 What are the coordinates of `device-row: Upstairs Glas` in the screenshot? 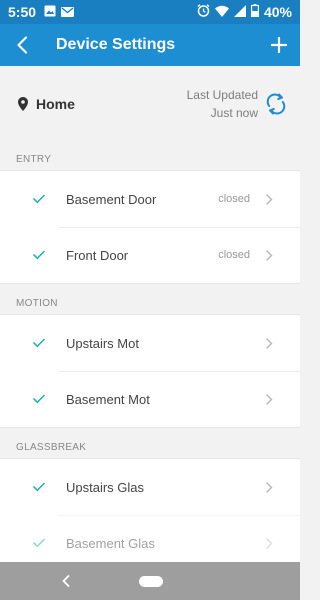 It's located at (150, 487).